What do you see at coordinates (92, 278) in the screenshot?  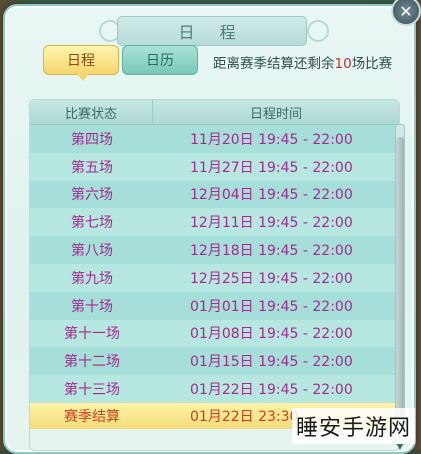 I see `row-status: 第九场` at bounding box center [92, 278].